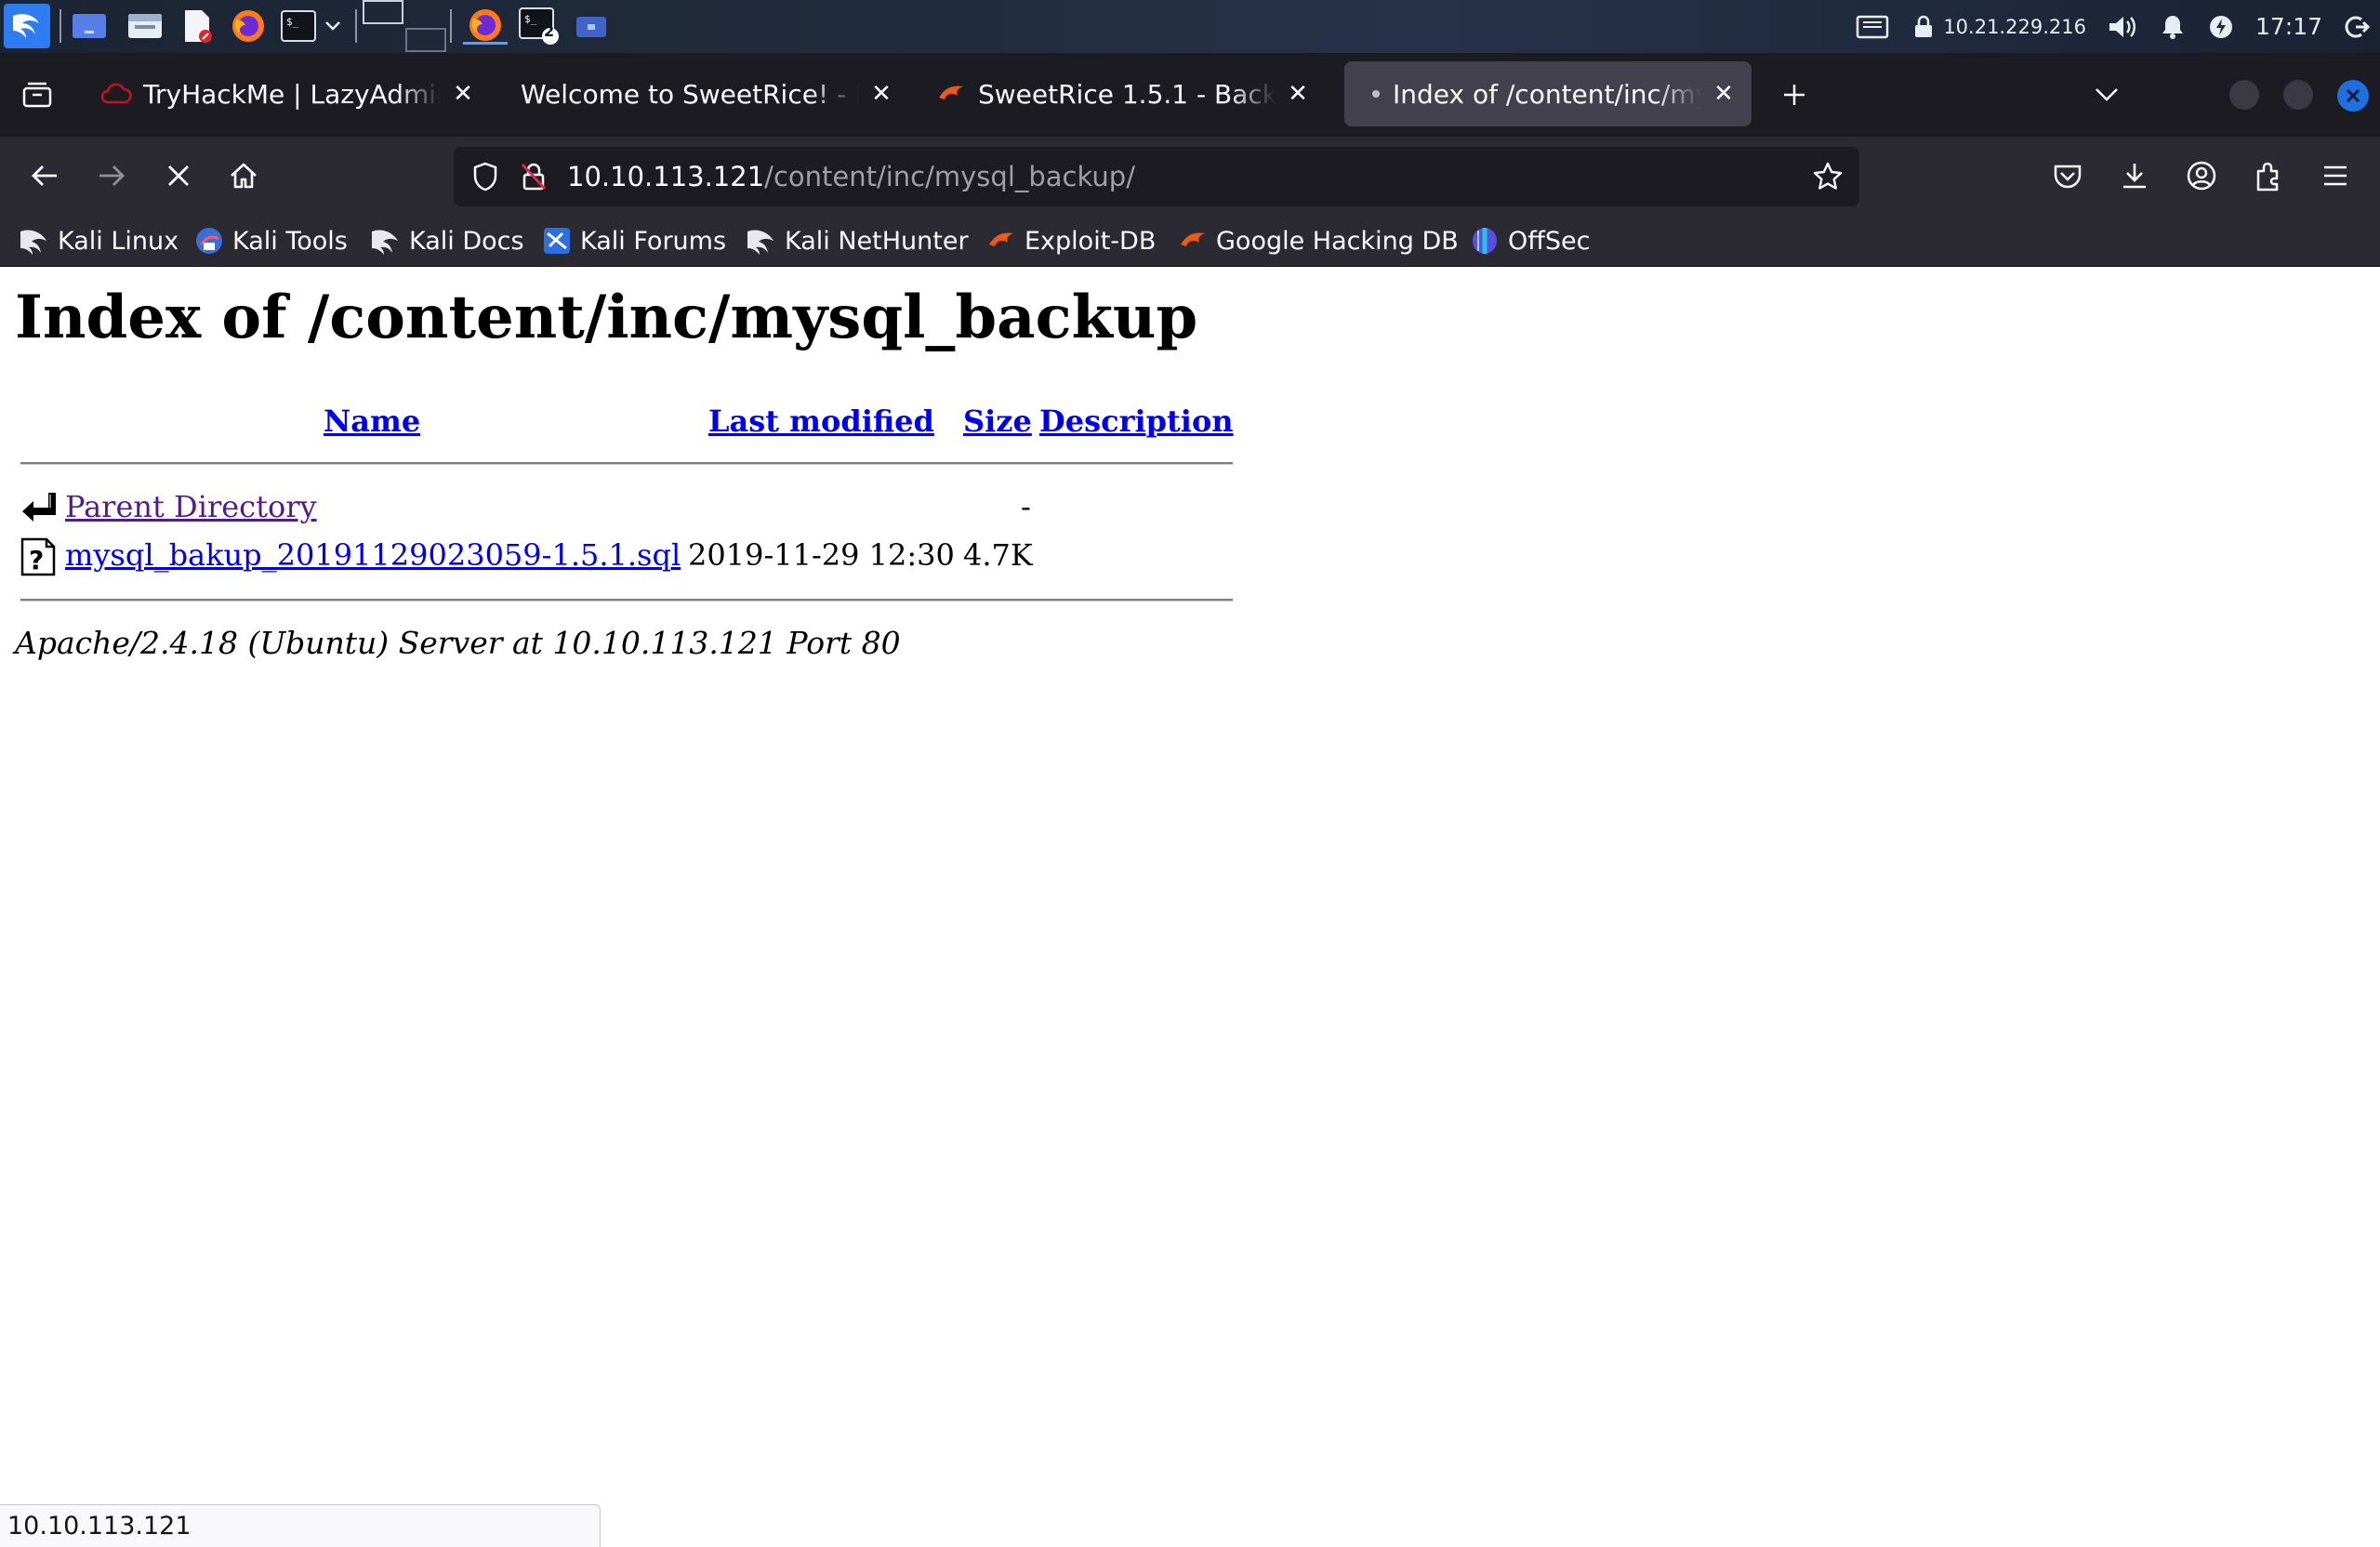 The width and height of the screenshot is (2380, 1547). What do you see at coordinates (118, 241) in the screenshot?
I see `bookmark-label: Kali Linux` at bounding box center [118, 241].